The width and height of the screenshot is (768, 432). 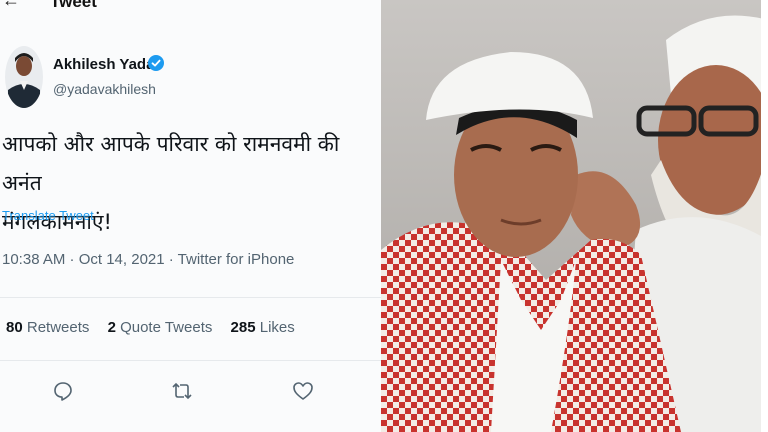 I want to click on engagement-stats: 80 Retweets 2 Quote Tweets 285 Likes, so click(x=157, y=327).